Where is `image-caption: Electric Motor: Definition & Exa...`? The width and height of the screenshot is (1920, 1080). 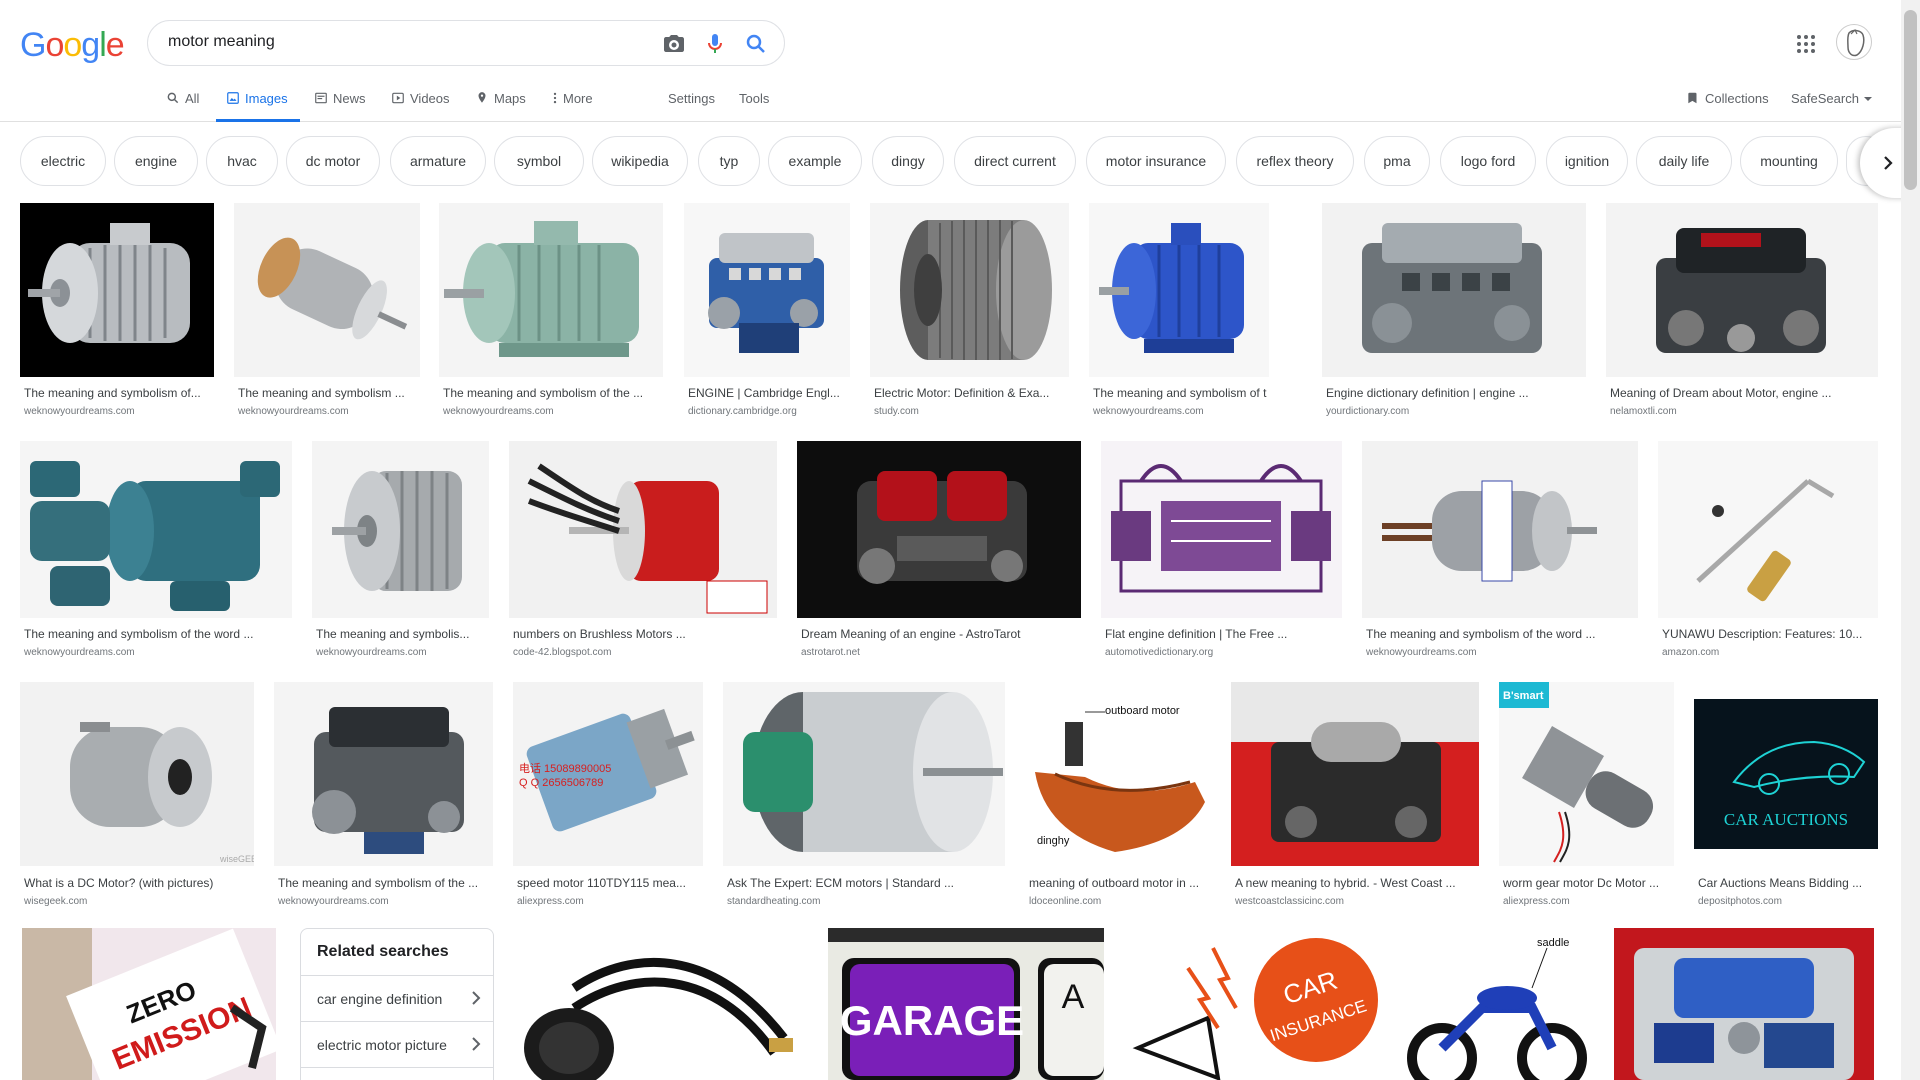 image-caption: Electric Motor: Definition & Exa... is located at coordinates (962, 393).